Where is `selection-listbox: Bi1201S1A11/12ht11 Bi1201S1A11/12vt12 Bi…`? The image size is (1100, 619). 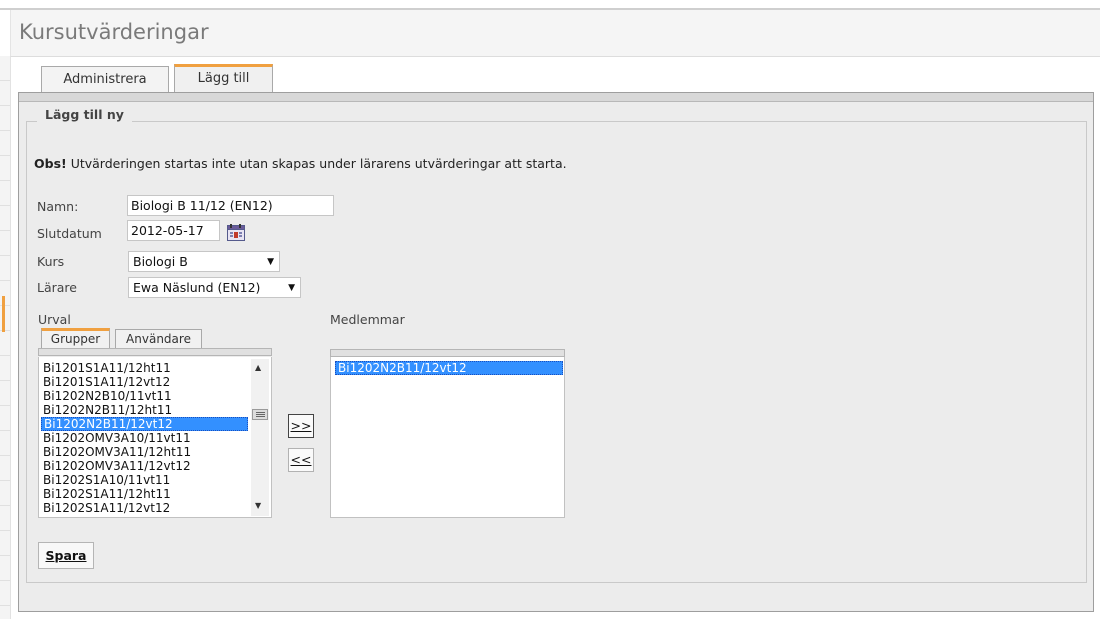
selection-listbox: Bi1201S1A11/12ht11 Bi1201S1A11/12vt12 Bi… is located at coordinates (155, 437).